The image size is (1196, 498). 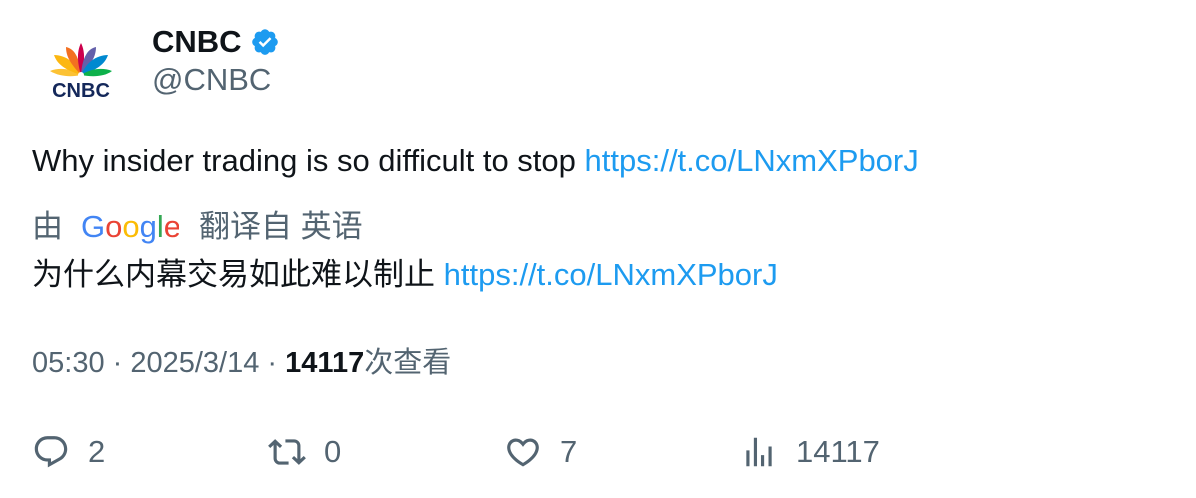 What do you see at coordinates (47, 226) in the screenshot?
I see `translation-prefix: 由` at bounding box center [47, 226].